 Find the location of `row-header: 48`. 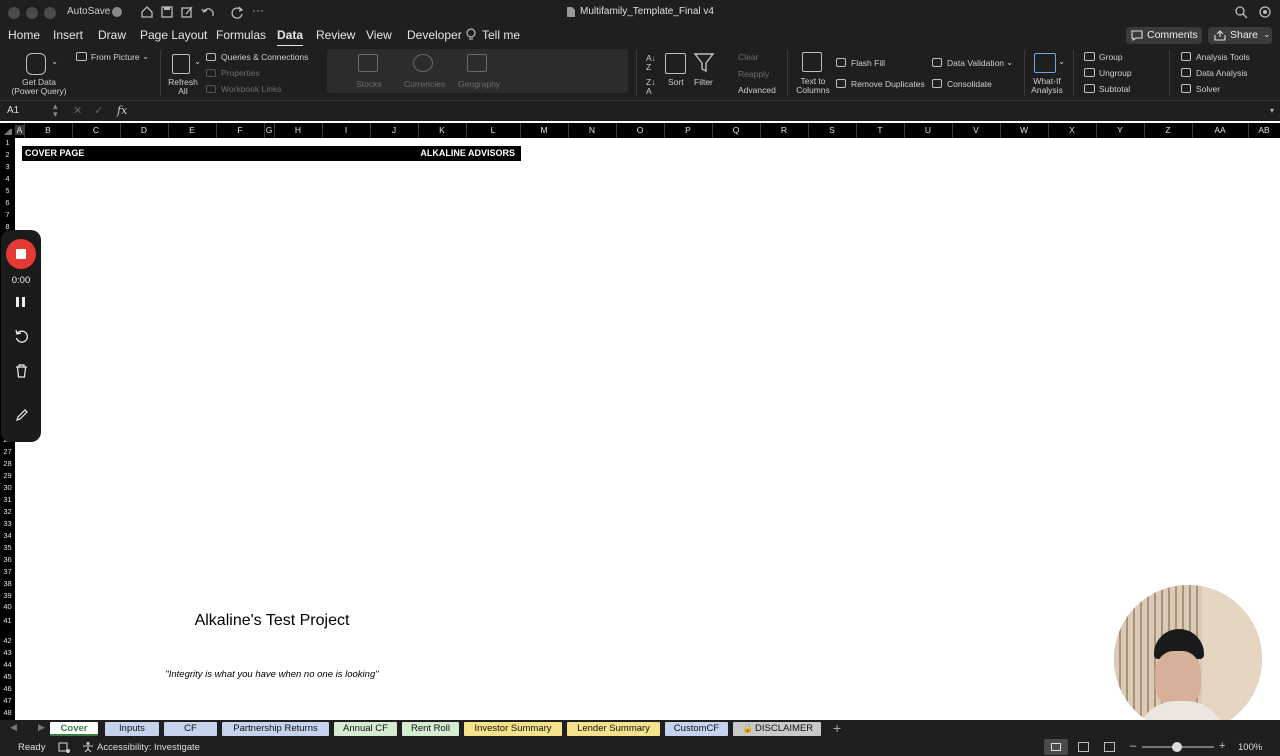

row-header: 48 is located at coordinates (7, 712).